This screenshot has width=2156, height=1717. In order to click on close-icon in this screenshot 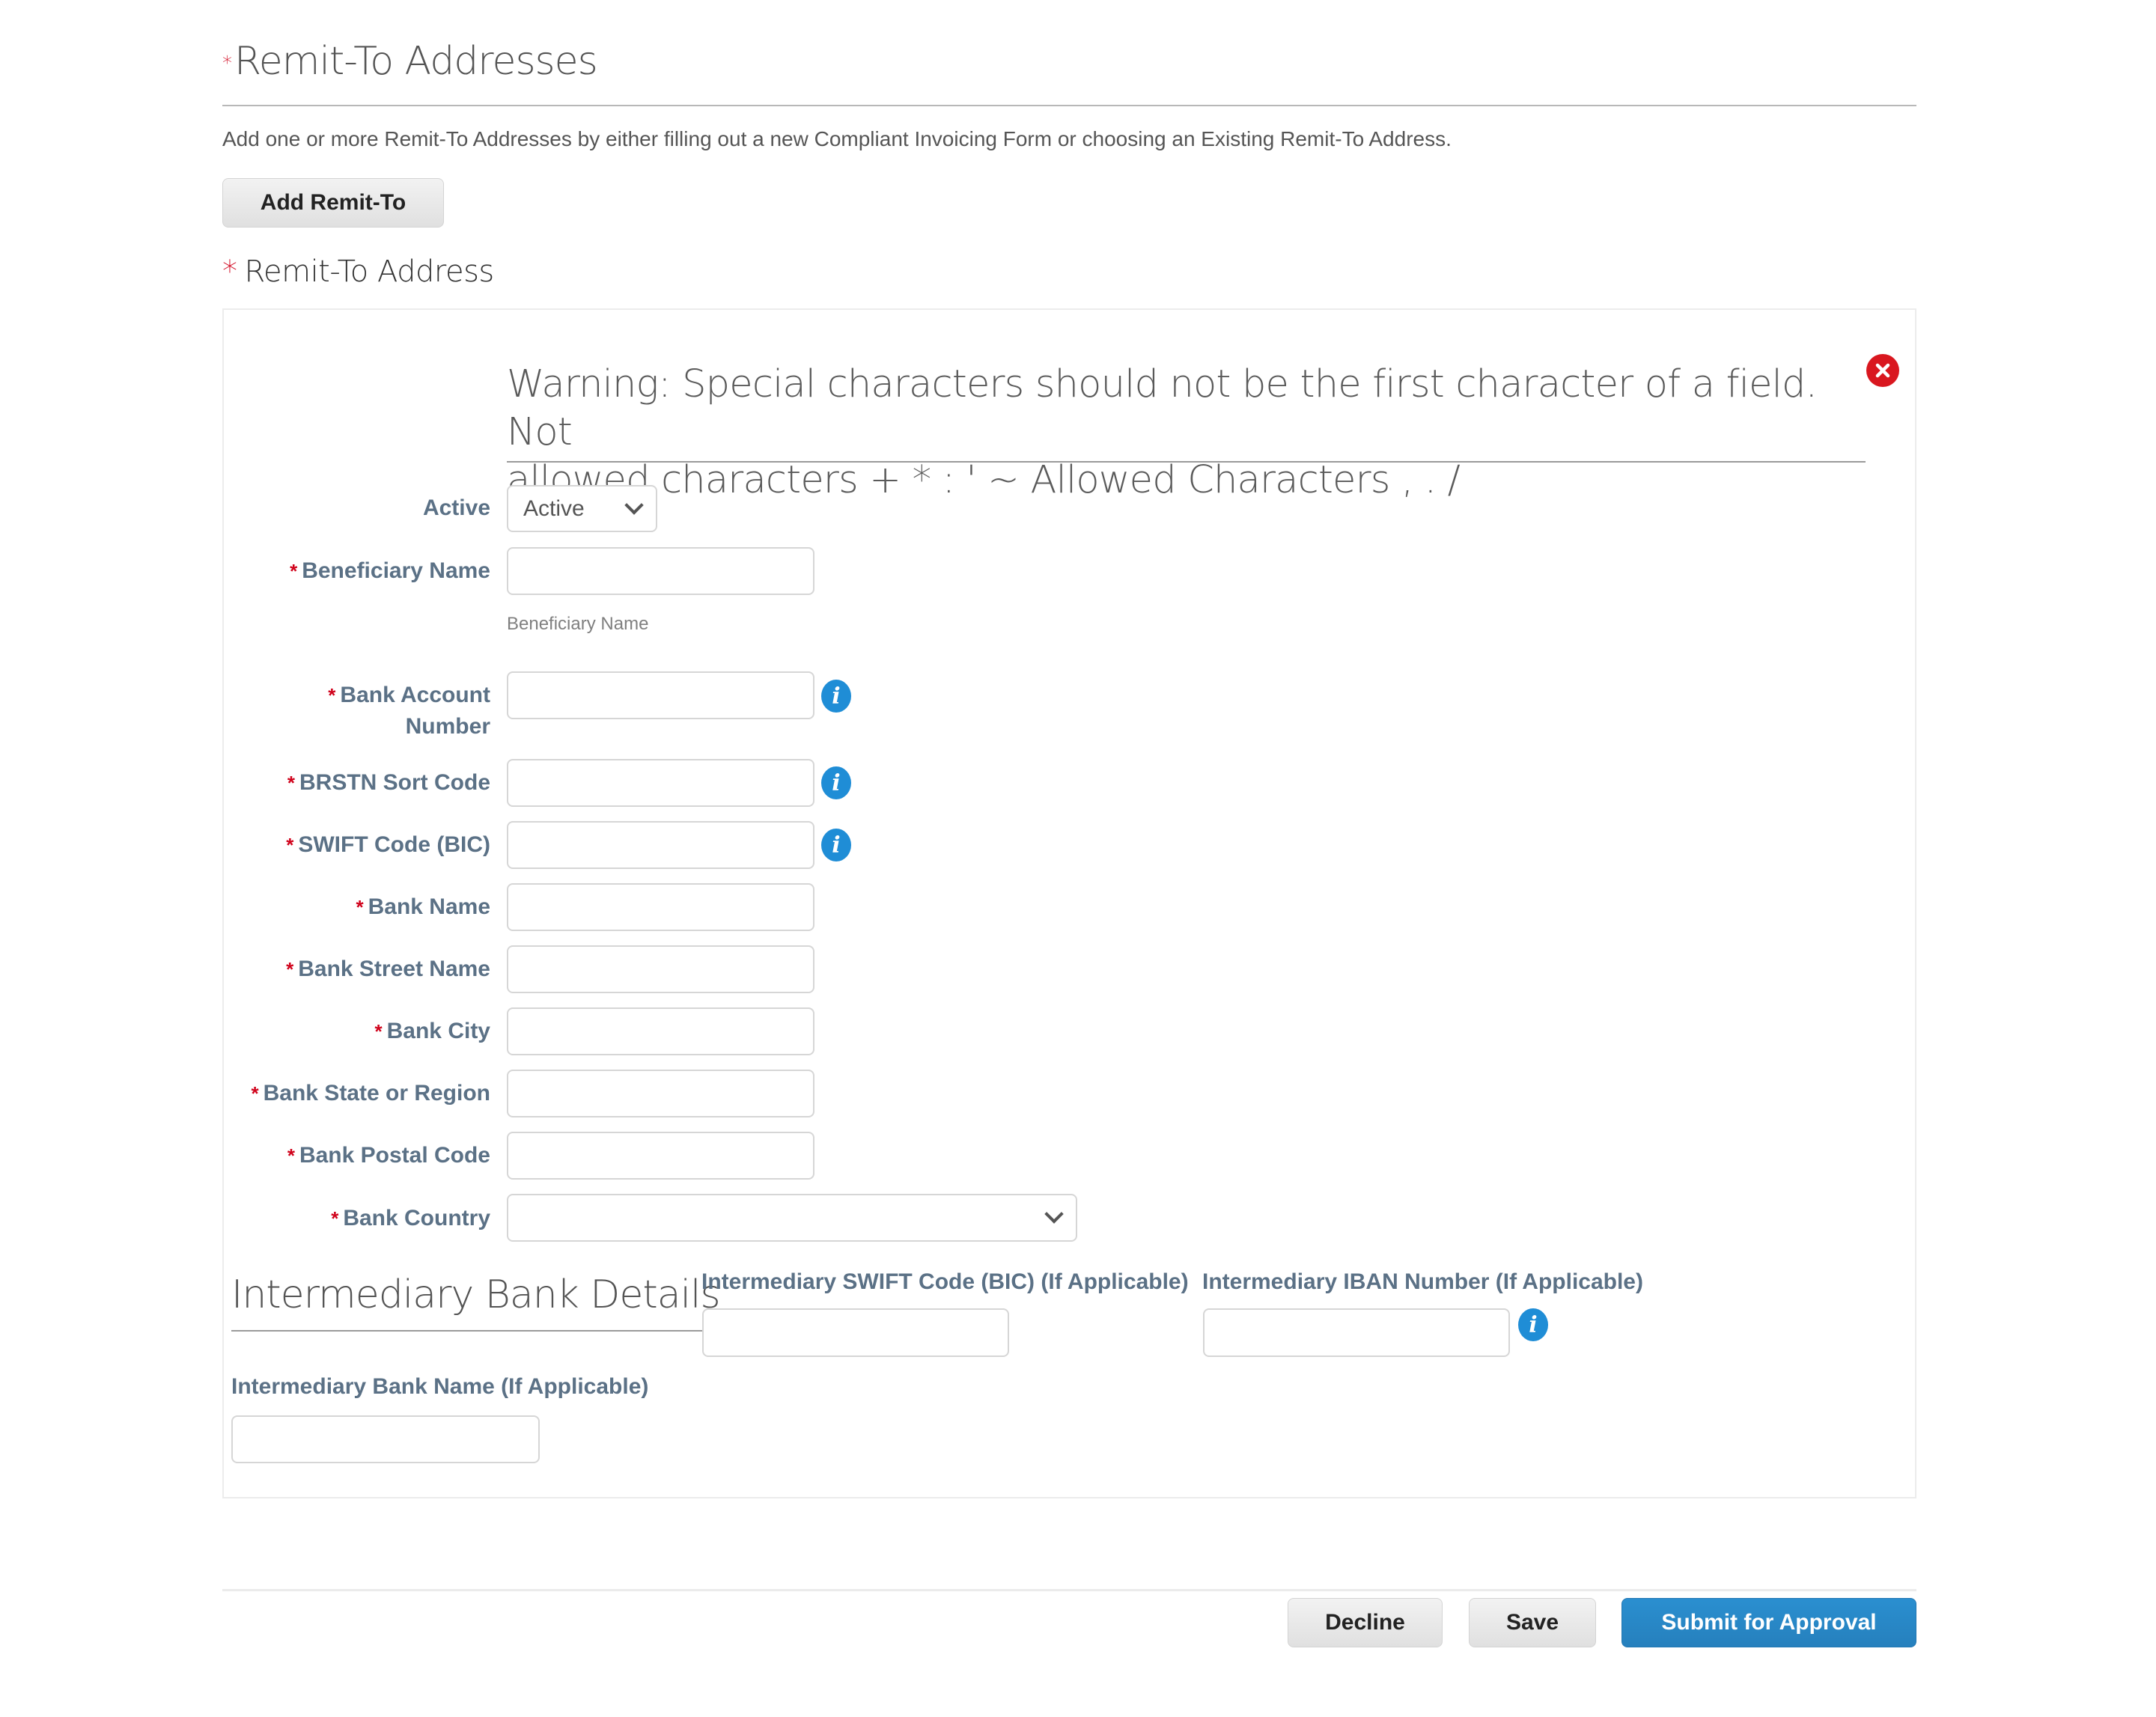, I will do `click(1882, 370)`.